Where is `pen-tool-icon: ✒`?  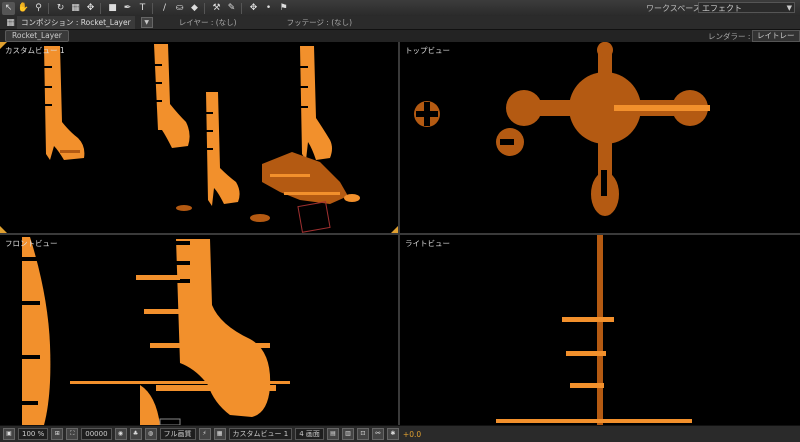
pen-tool-icon: ✒ is located at coordinates (127, 8).